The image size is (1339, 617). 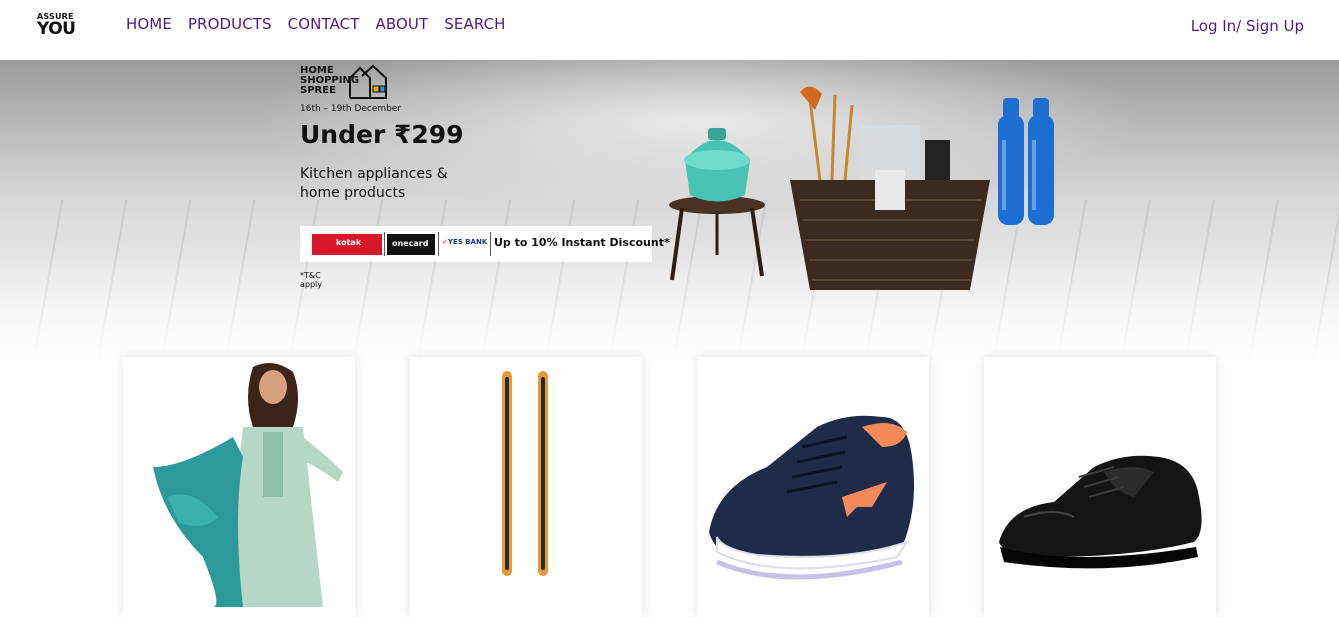 I want to click on login-signup-link: Log In/ Sign Up, so click(x=1247, y=26).